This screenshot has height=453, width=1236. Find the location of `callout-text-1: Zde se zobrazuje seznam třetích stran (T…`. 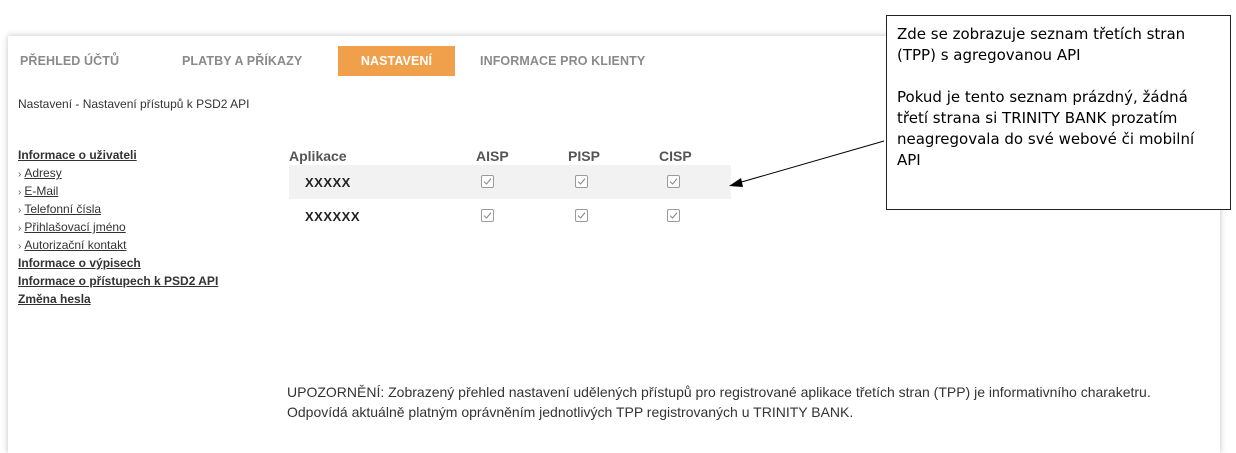

callout-text-1: Zde se zobrazuje seznam třetích stran (T… is located at coordinates (1041, 44).